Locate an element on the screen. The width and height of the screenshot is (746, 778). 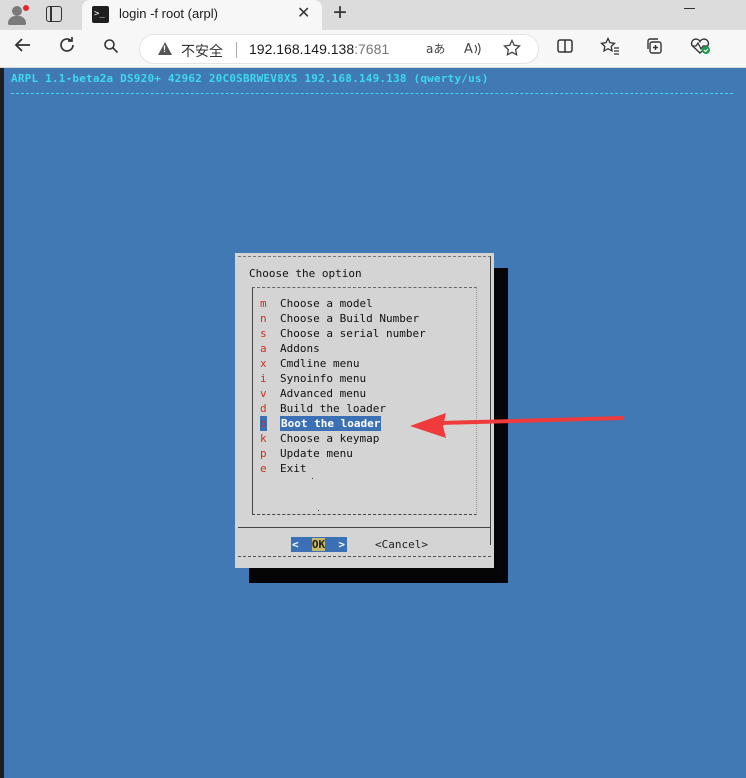
menu-item-key: a is located at coordinates (263, 348).